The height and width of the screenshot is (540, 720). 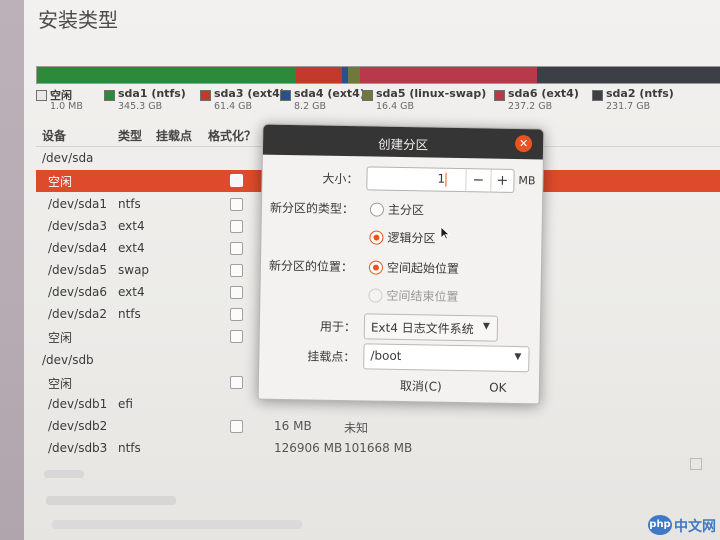 I want to click on ok-button: OK, so click(x=498, y=387).